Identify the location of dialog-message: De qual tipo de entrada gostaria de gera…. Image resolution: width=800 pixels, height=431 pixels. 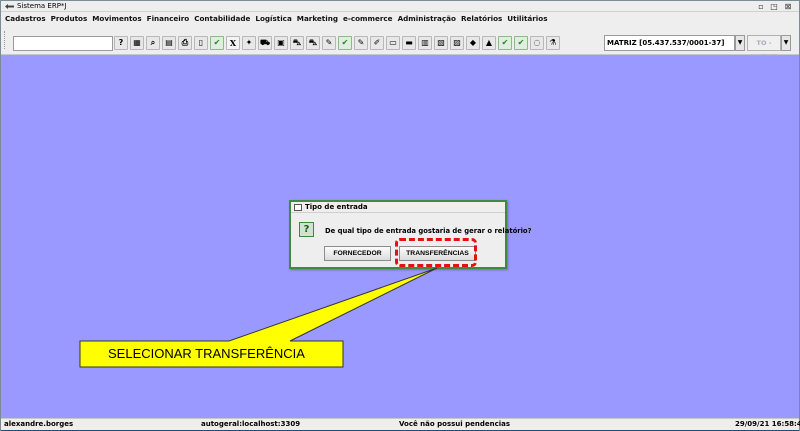
(428, 231).